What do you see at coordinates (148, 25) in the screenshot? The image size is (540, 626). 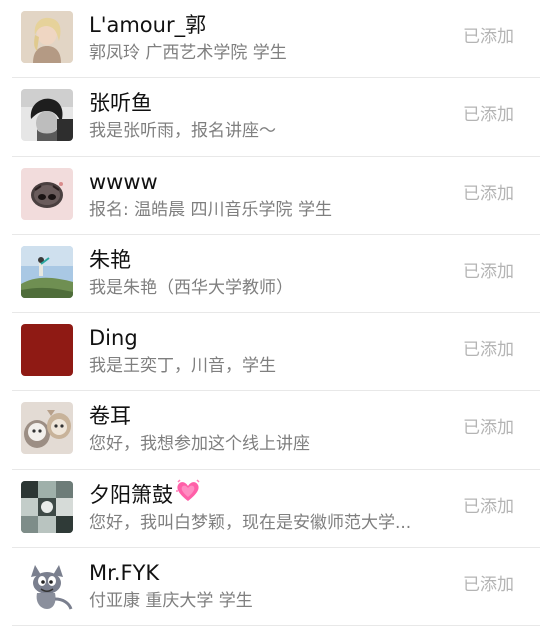 I see `contact-name: L'amour_郭` at bounding box center [148, 25].